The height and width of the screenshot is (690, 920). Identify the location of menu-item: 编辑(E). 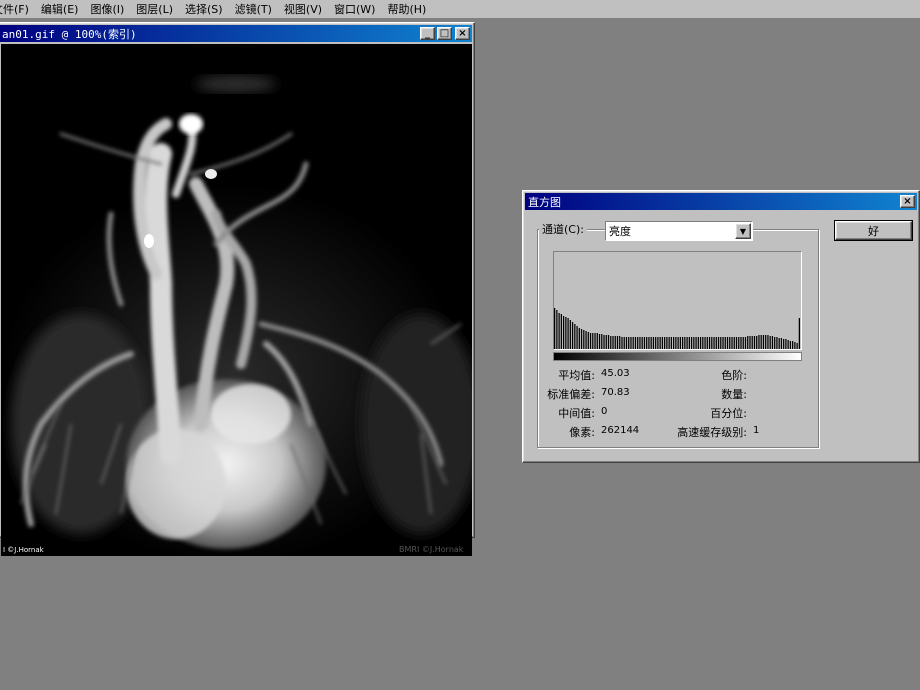
(60, 9).